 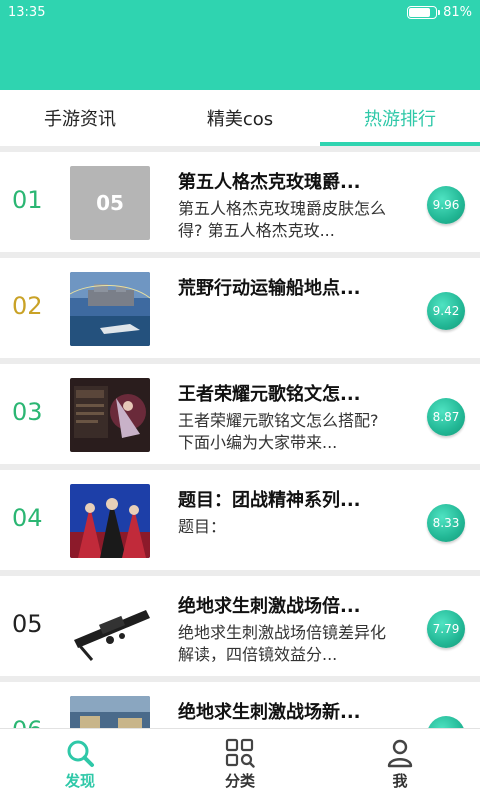 I want to click on tab-label: 热游排行, so click(x=400, y=119).